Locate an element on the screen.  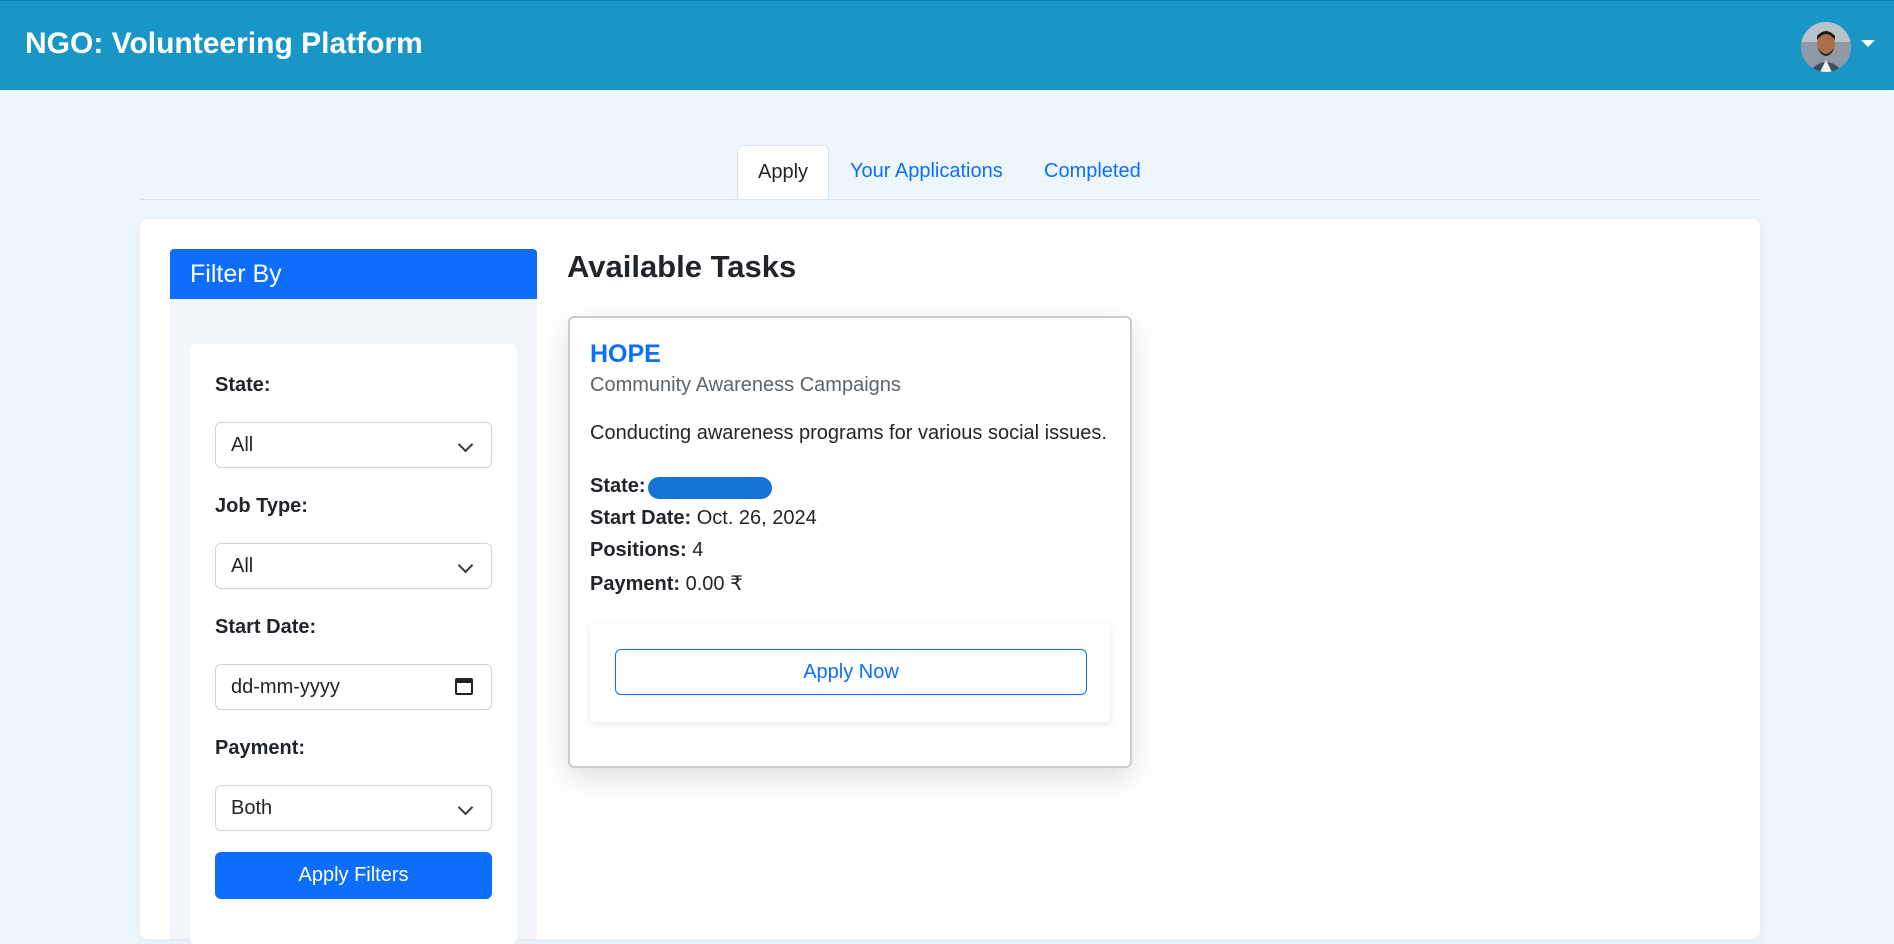
state-label: State: is located at coordinates (243, 385).